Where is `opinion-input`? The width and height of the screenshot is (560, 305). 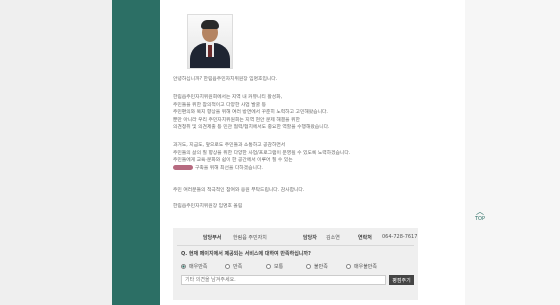 opinion-input is located at coordinates (283, 280).